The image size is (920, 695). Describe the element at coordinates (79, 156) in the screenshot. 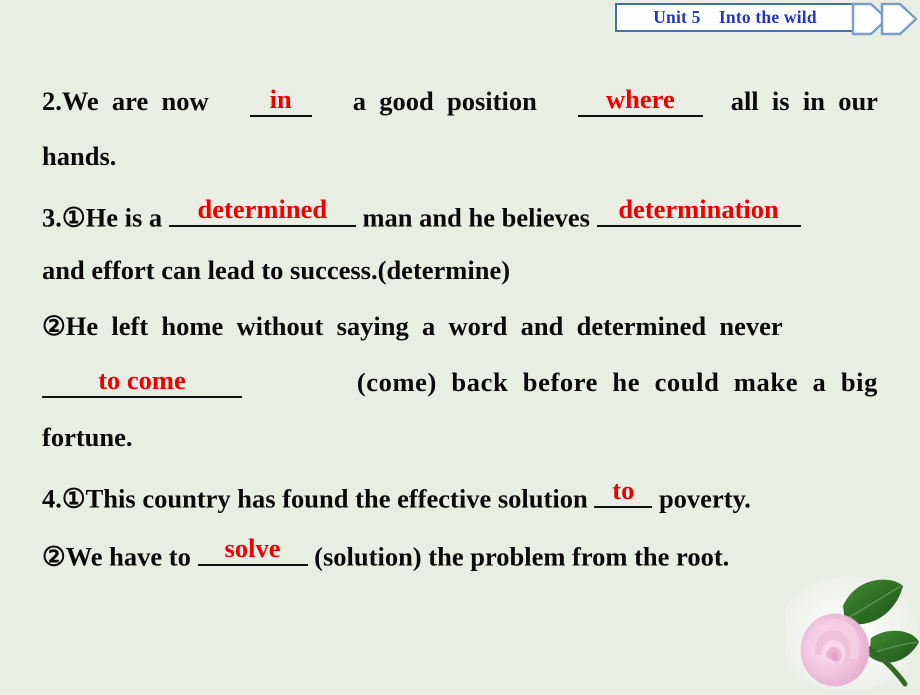

I see `question-2-line-2: hands.` at that location.